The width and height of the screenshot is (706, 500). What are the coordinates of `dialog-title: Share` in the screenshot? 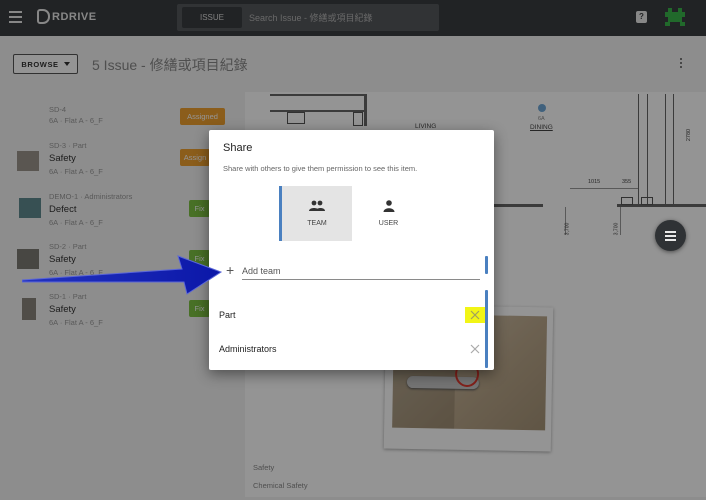 It's located at (238, 148).